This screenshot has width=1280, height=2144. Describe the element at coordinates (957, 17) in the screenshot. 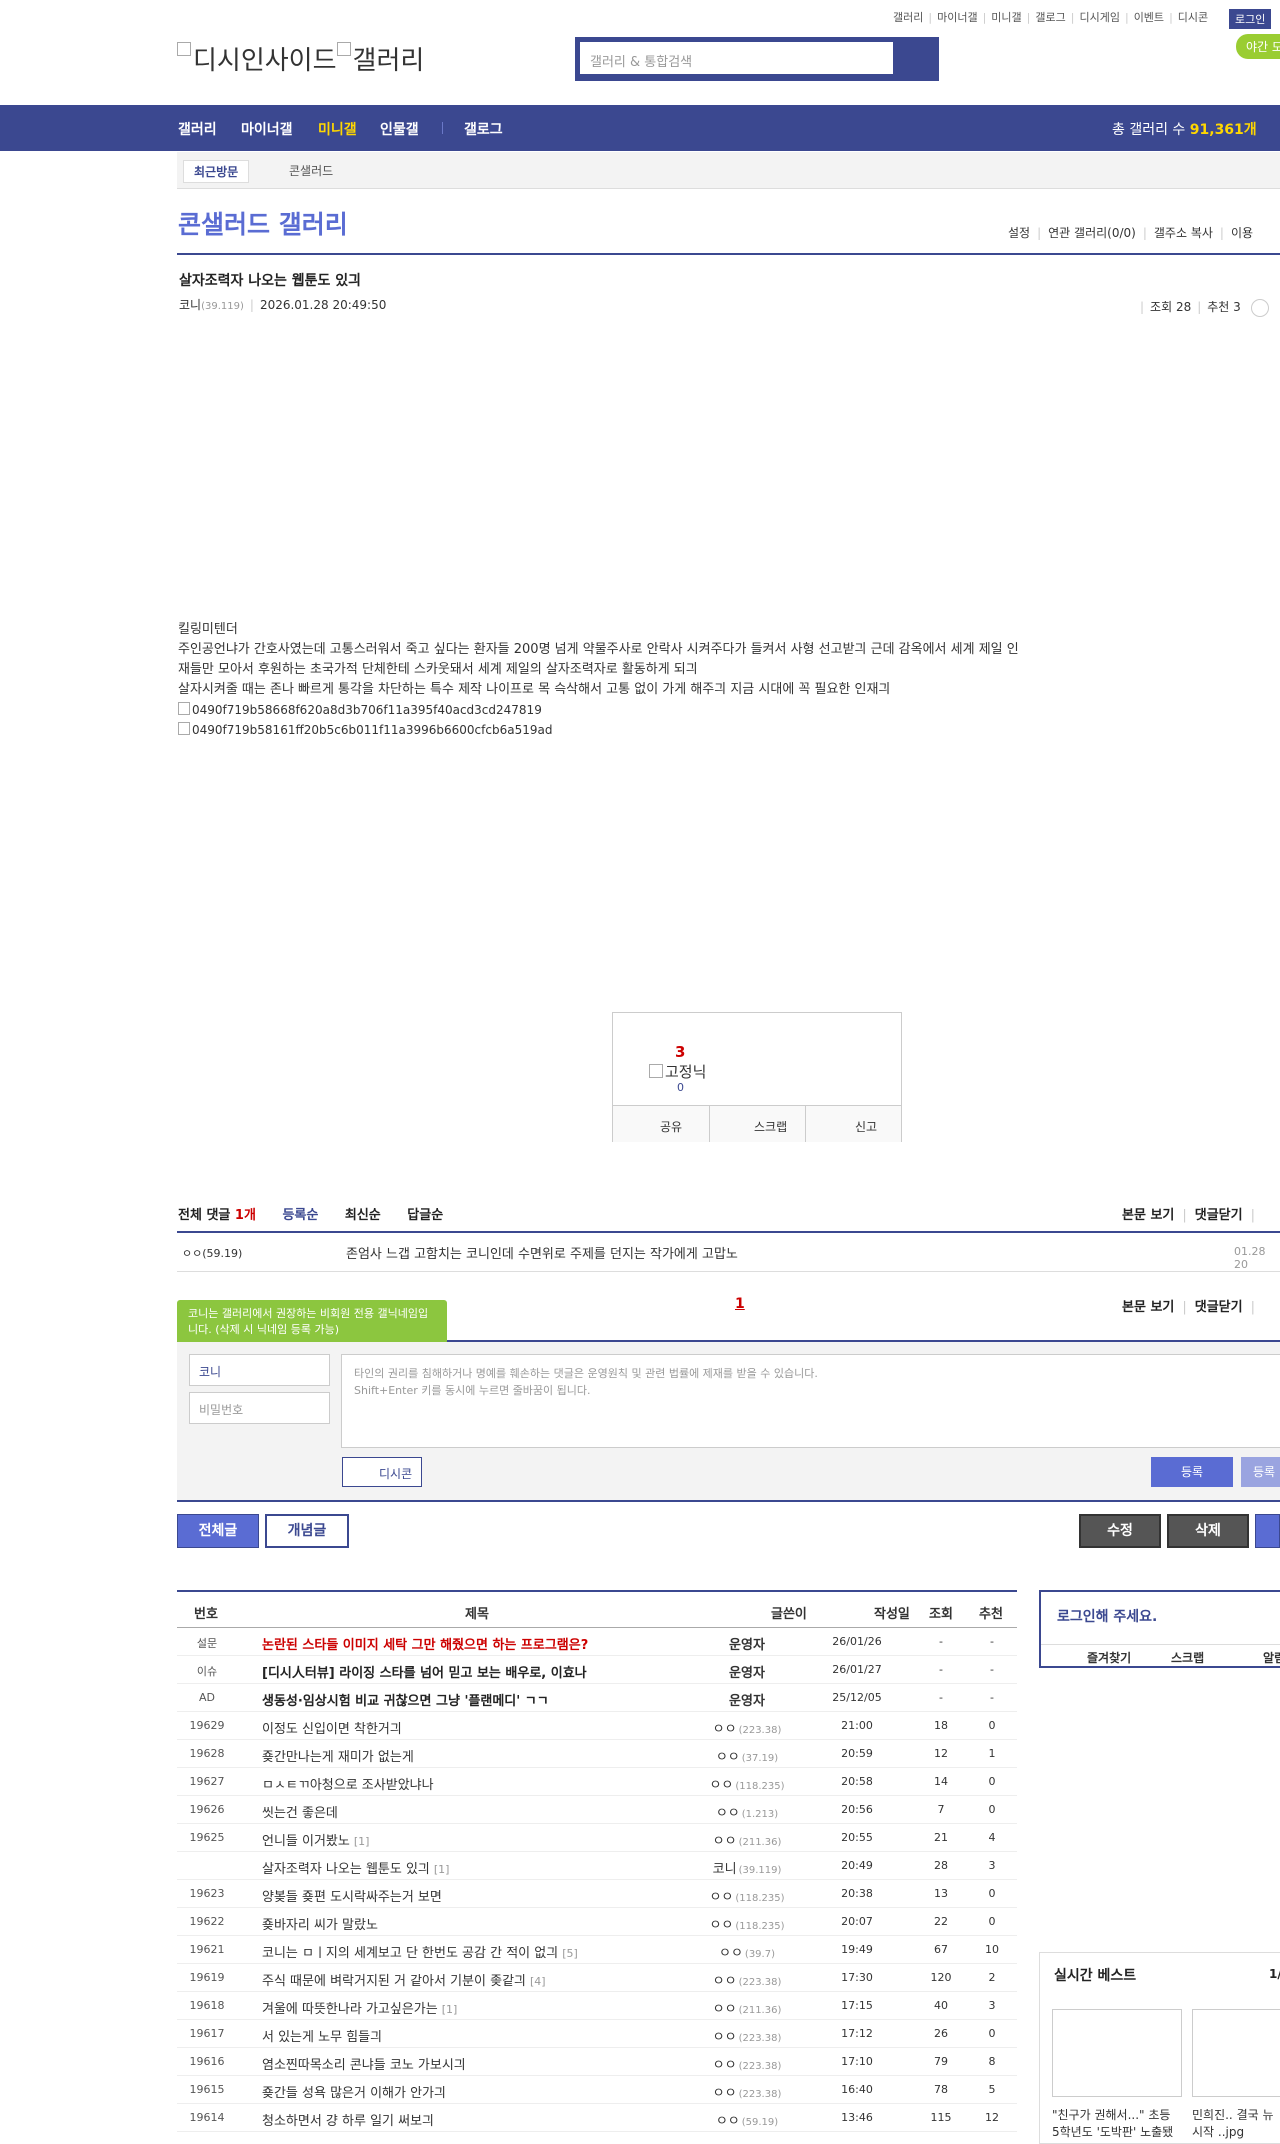

I see `topnav-minor: 마이너갤` at that location.